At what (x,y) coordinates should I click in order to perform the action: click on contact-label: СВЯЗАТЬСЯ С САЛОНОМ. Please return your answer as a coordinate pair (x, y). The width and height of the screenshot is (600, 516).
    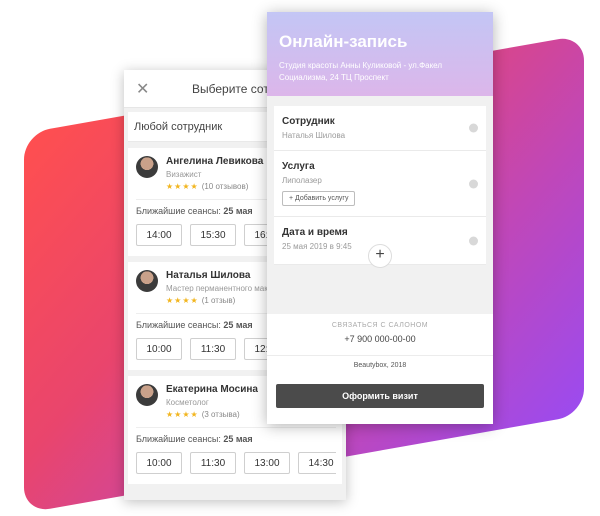
    Looking at the image, I should click on (380, 325).